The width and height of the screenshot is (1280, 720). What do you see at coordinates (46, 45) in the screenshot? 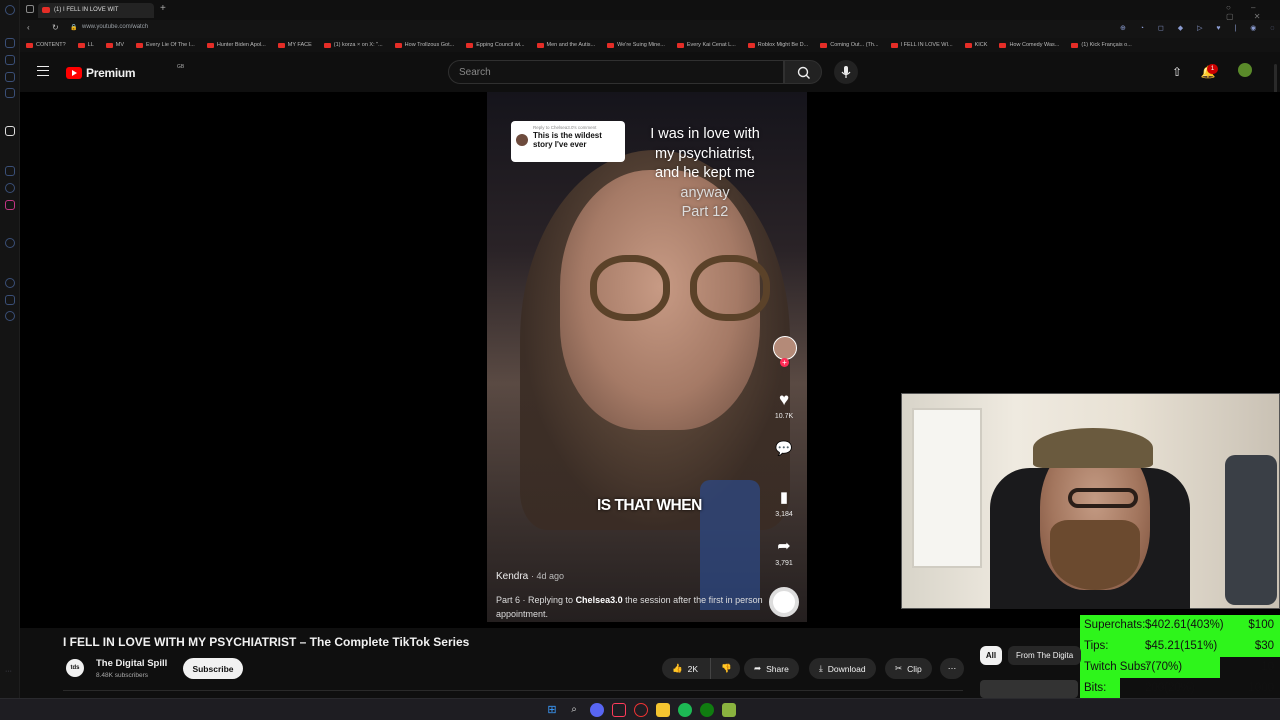
I see `bookmark-item: CONTENT?` at bounding box center [46, 45].